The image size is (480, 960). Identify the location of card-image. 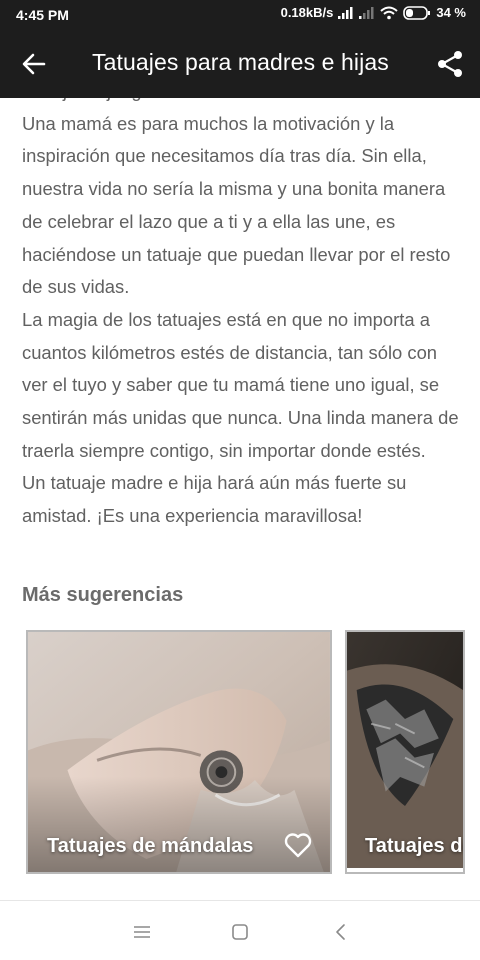
(405, 750).